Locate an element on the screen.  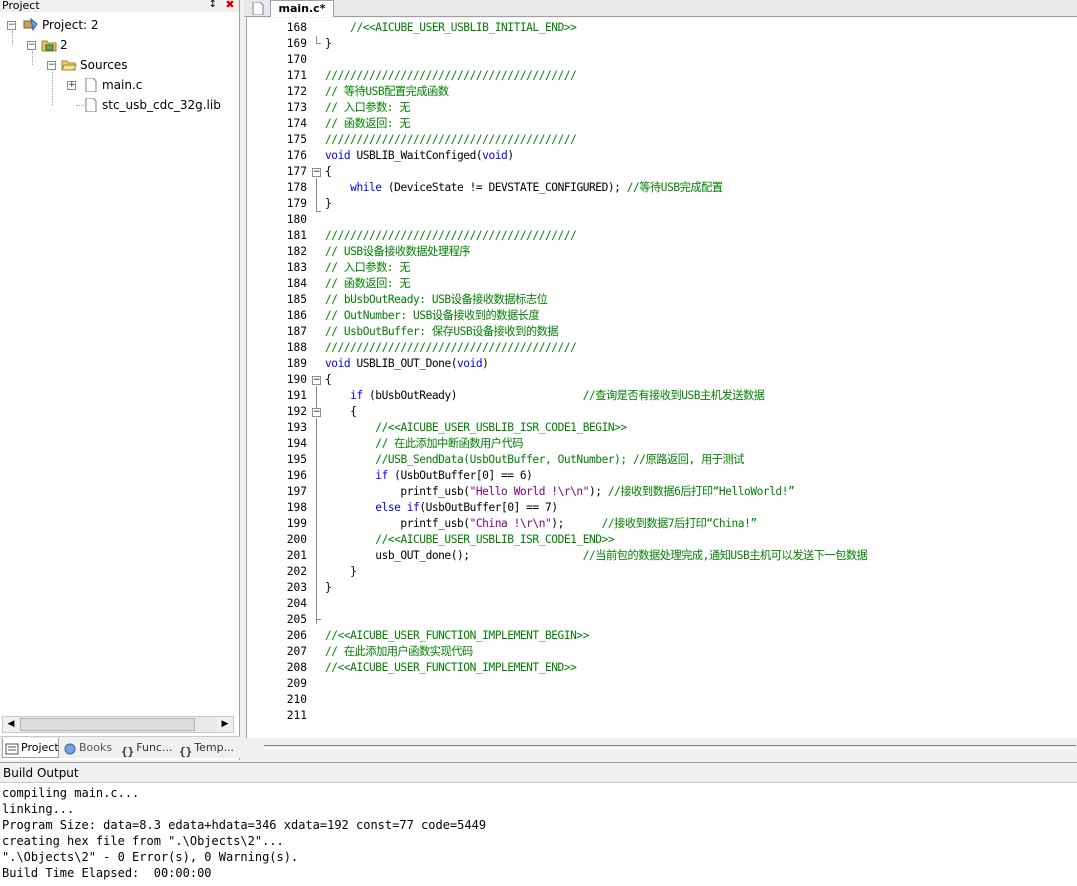
code-line: if (bUsbOutReady) //查询是否有接收到USB主机发送数据 is located at coordinates (545, 396).